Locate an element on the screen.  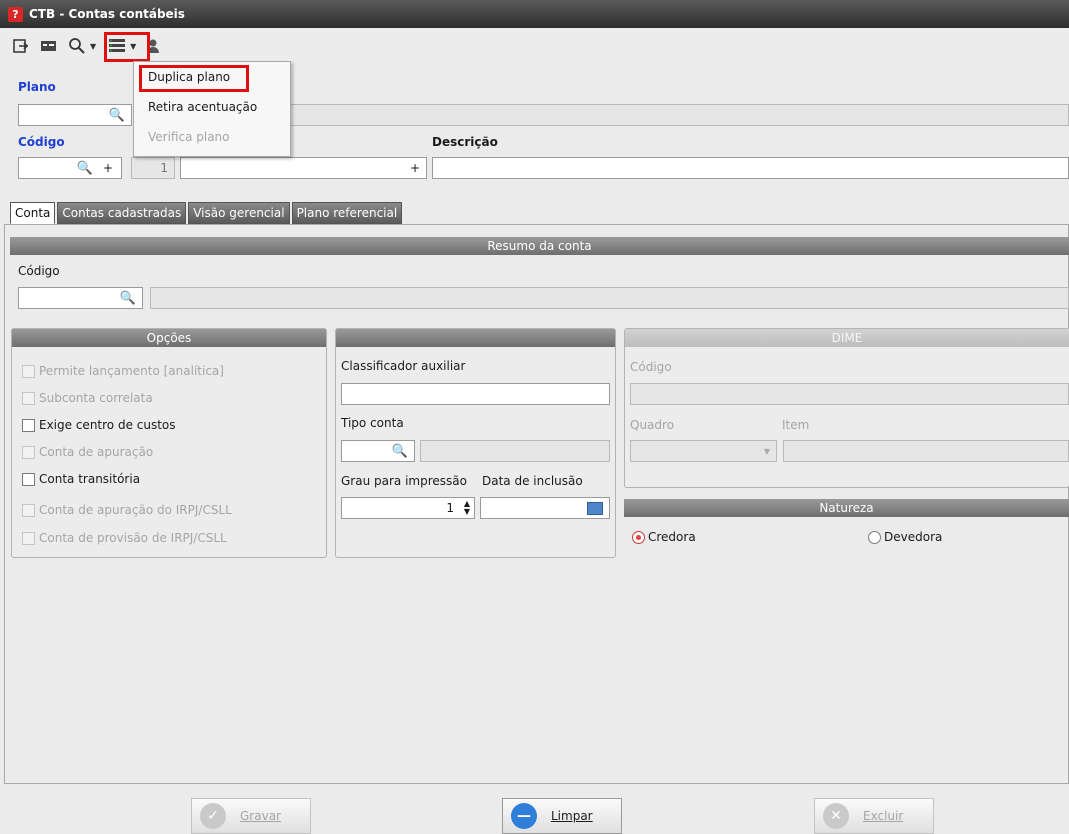
gravar-label: Gravar is located at coordinates (260, 816).